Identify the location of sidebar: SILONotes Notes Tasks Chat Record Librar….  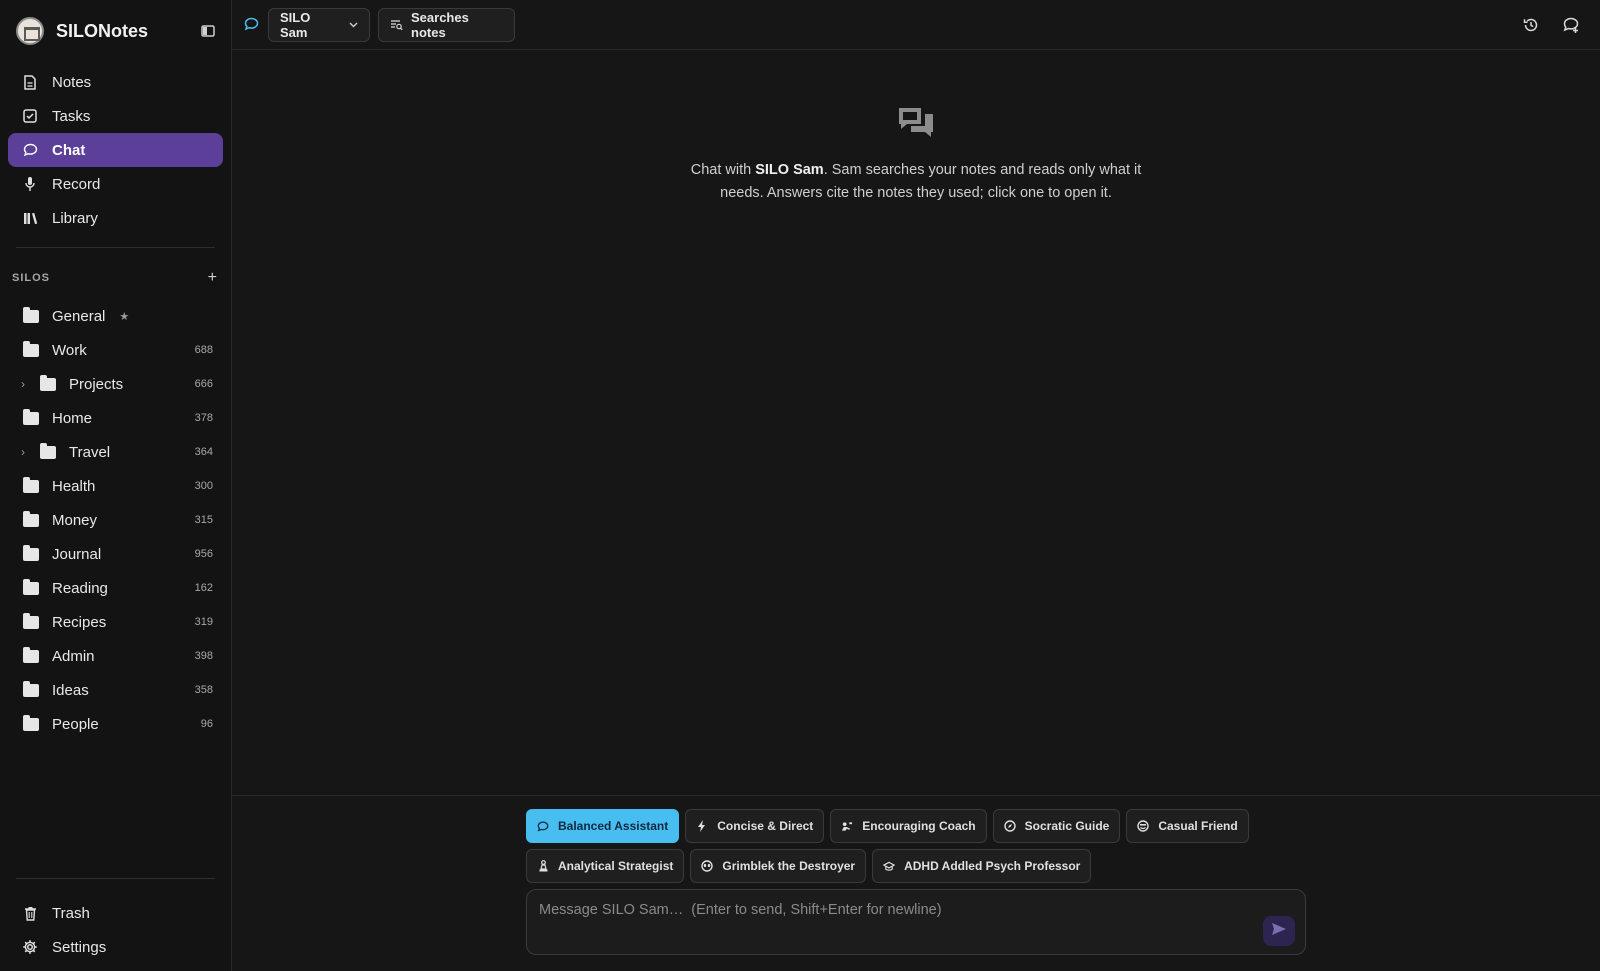
(116, 485).